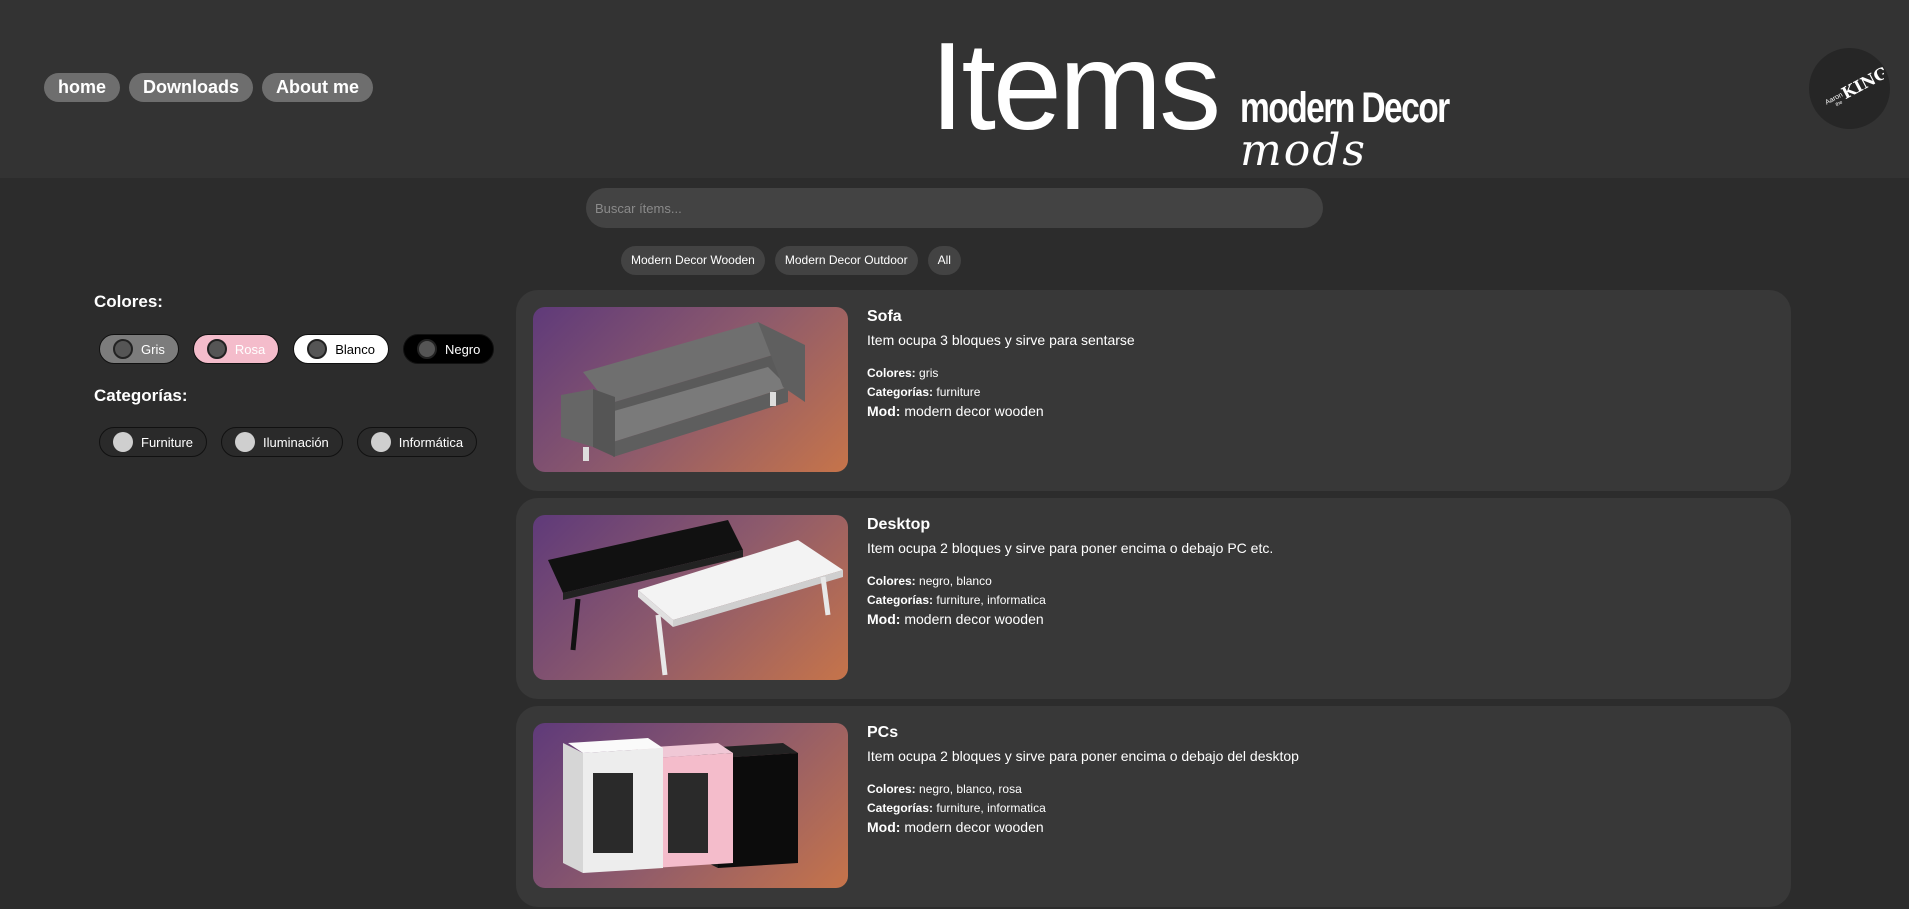 This screenshot has height=909, width=1909. Describe the element at coordinates (139, 349) in the screenshot. I see `color-filter-gris: Gris` at that location.